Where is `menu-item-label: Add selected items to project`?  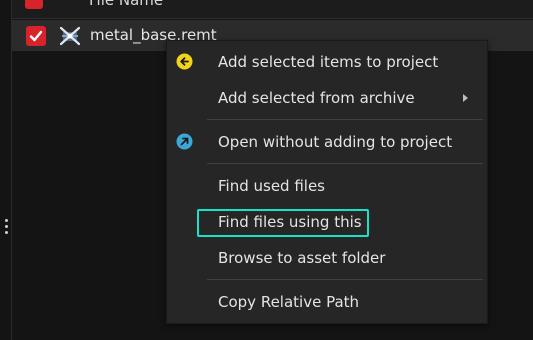
menu-item-label: Add selected items to project is located at coordinates (328, 62).